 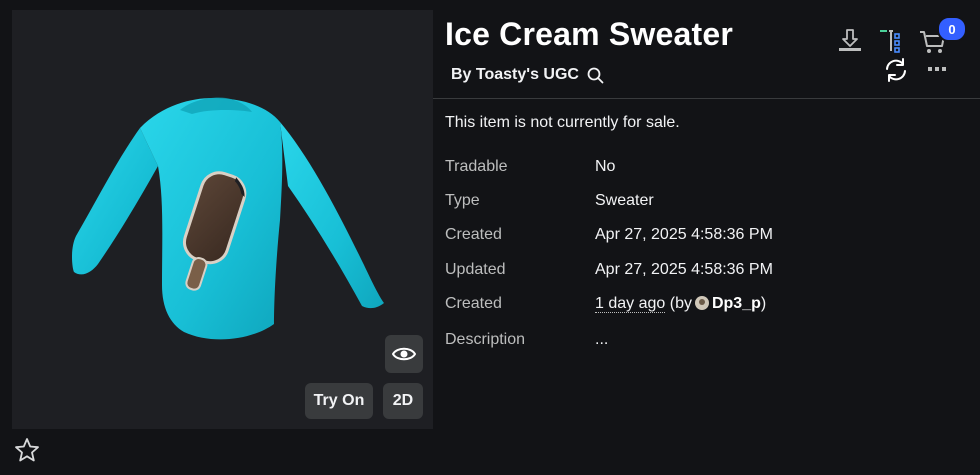 What do you see at coordinates (630, 304) in the screenshot?
I see `relative-time: 1 day ago` at bounding box center [630, 304].